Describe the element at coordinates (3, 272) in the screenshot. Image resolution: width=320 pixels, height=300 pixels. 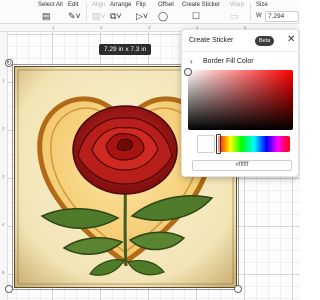
I see `ruler-mark: 5` at that location.